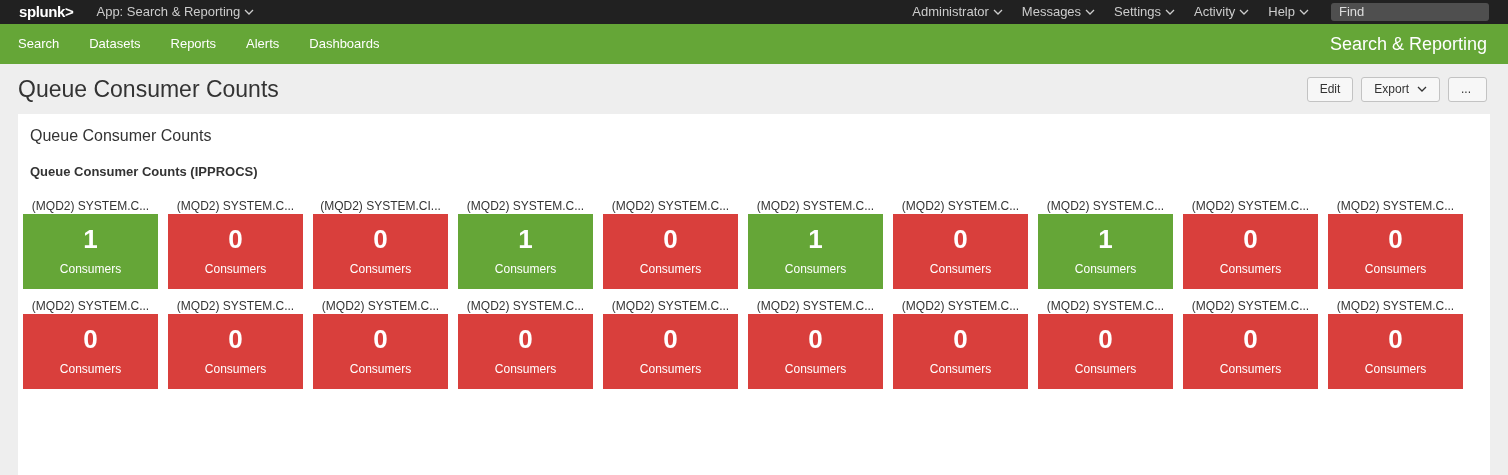 This screenshot has width=1508, height=475. I want to click on toolbar-button: Edit, so click(1330, 89).